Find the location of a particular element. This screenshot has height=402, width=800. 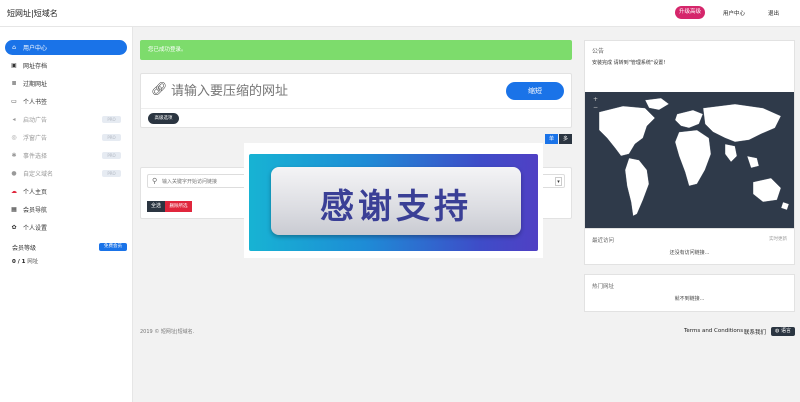

promo-image: 感谢支持 is located at coordinates (393, 200).